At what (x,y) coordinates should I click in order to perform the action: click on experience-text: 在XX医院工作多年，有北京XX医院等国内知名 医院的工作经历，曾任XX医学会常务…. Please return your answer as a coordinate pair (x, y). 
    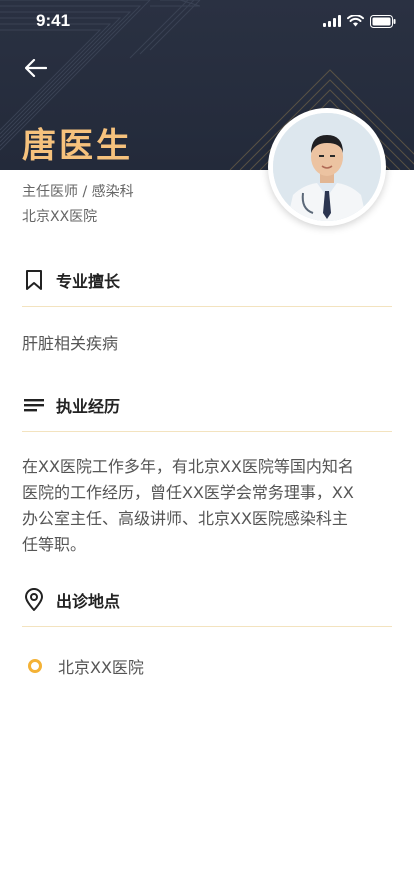
    Looking at the image, I should click on (207, 506).